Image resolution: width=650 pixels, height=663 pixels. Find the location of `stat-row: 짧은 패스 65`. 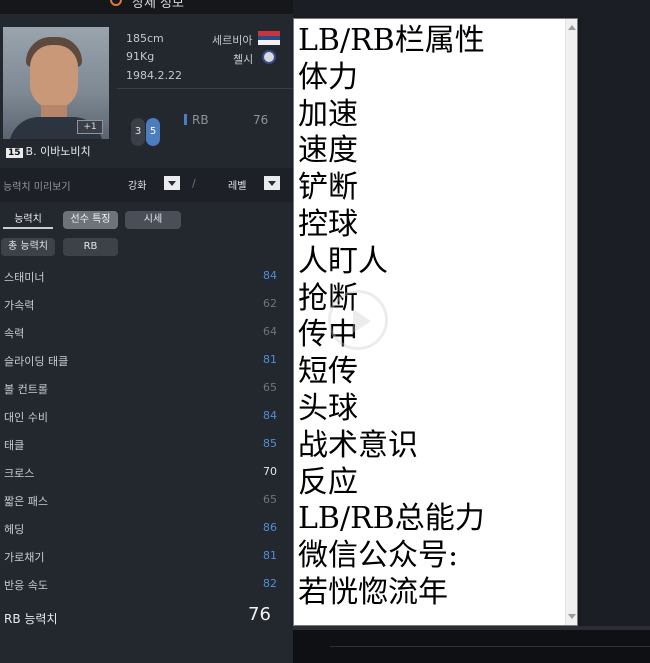

stat-row: 짧은 패스 65 is located at coordinates (146, 500).